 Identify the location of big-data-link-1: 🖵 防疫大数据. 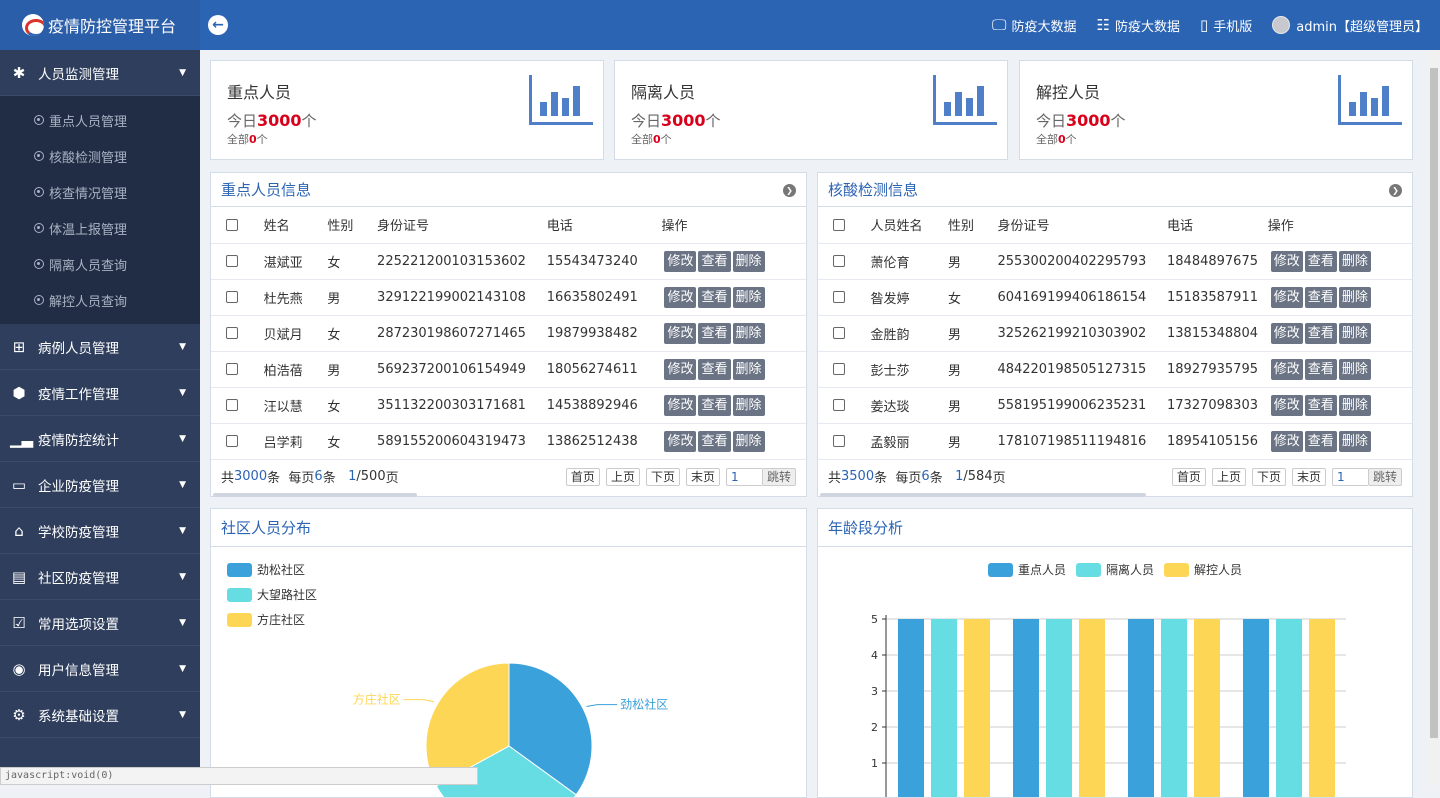
(1034, 25).